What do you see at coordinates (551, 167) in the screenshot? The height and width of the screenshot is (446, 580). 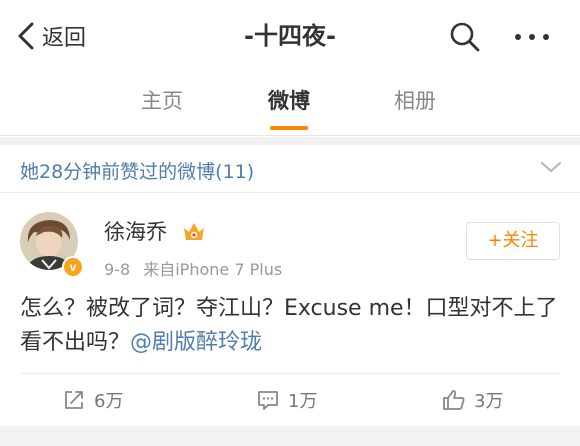 I see `chevron-down-icon` at bounding box center [551, 167].